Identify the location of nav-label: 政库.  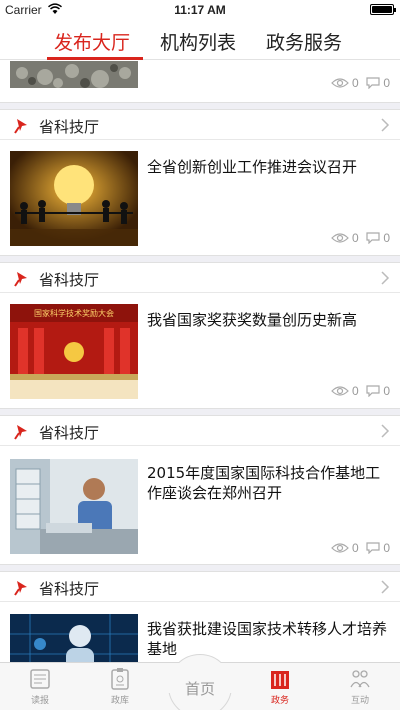
(119, 701).